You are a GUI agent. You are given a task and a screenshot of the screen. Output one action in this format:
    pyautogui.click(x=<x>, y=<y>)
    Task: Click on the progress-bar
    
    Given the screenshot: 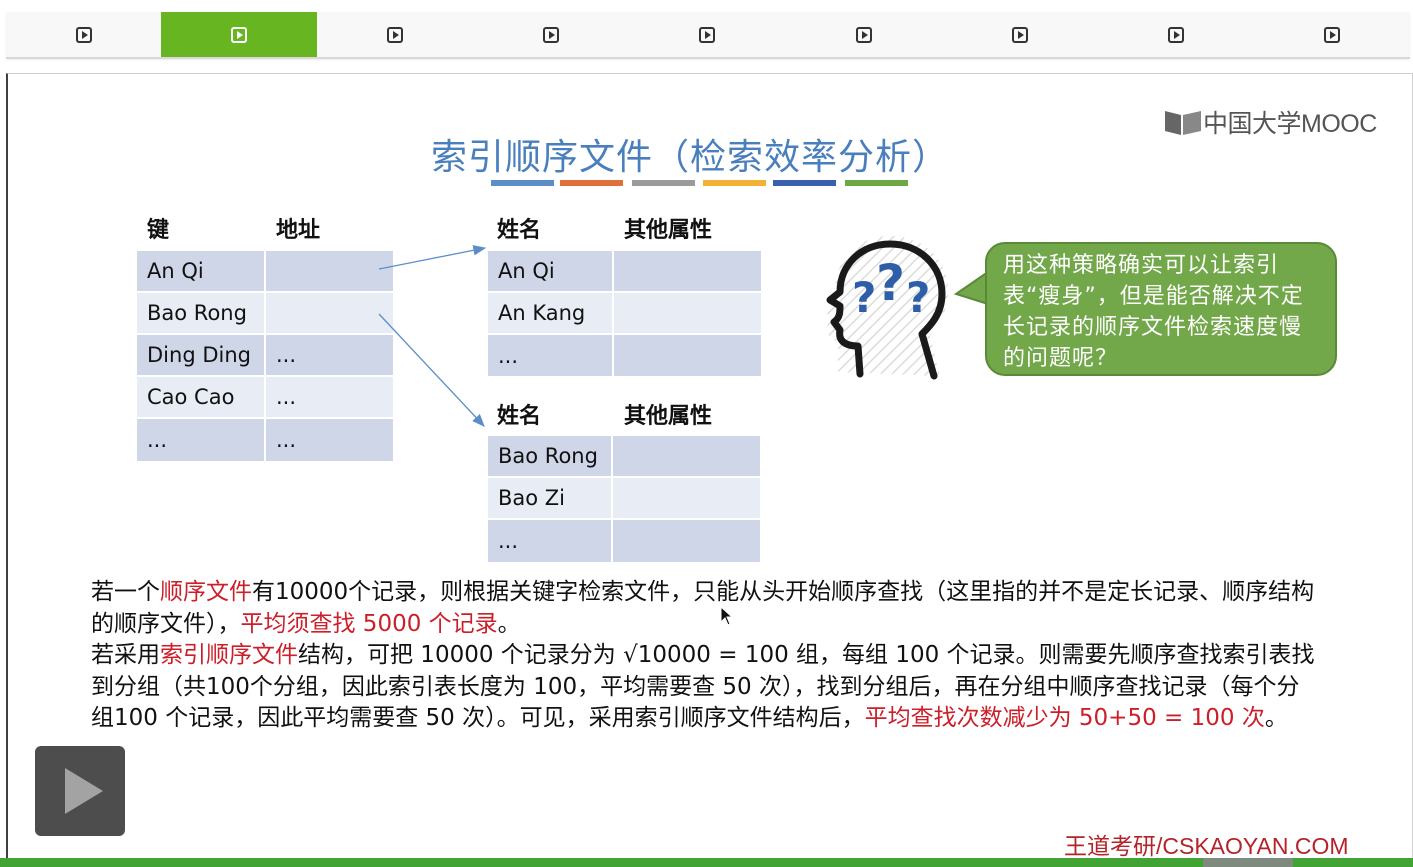 What is the action you would take?
    pyautogui.click(x=706, y=862)
    